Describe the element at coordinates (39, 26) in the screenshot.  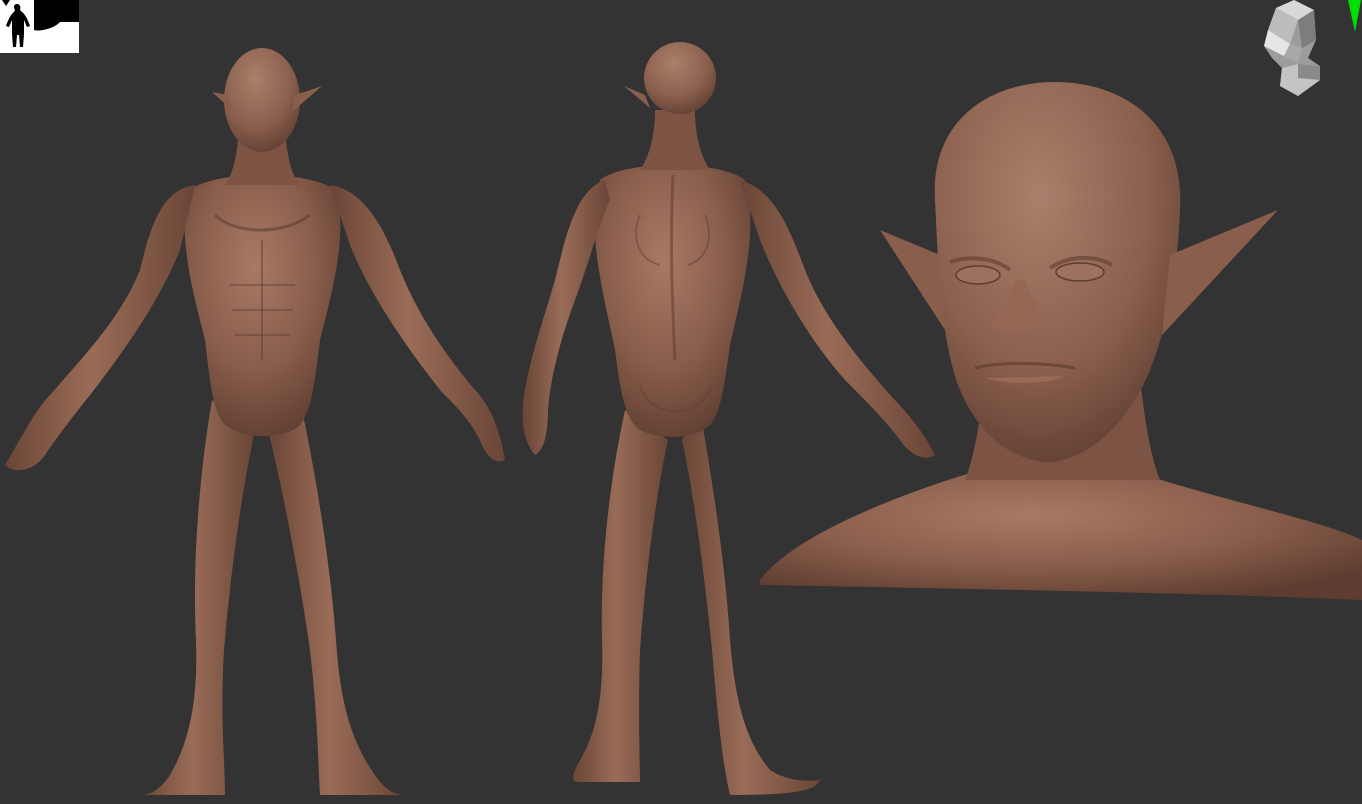
I see `silhouette-thumbnail-icon` at that location.